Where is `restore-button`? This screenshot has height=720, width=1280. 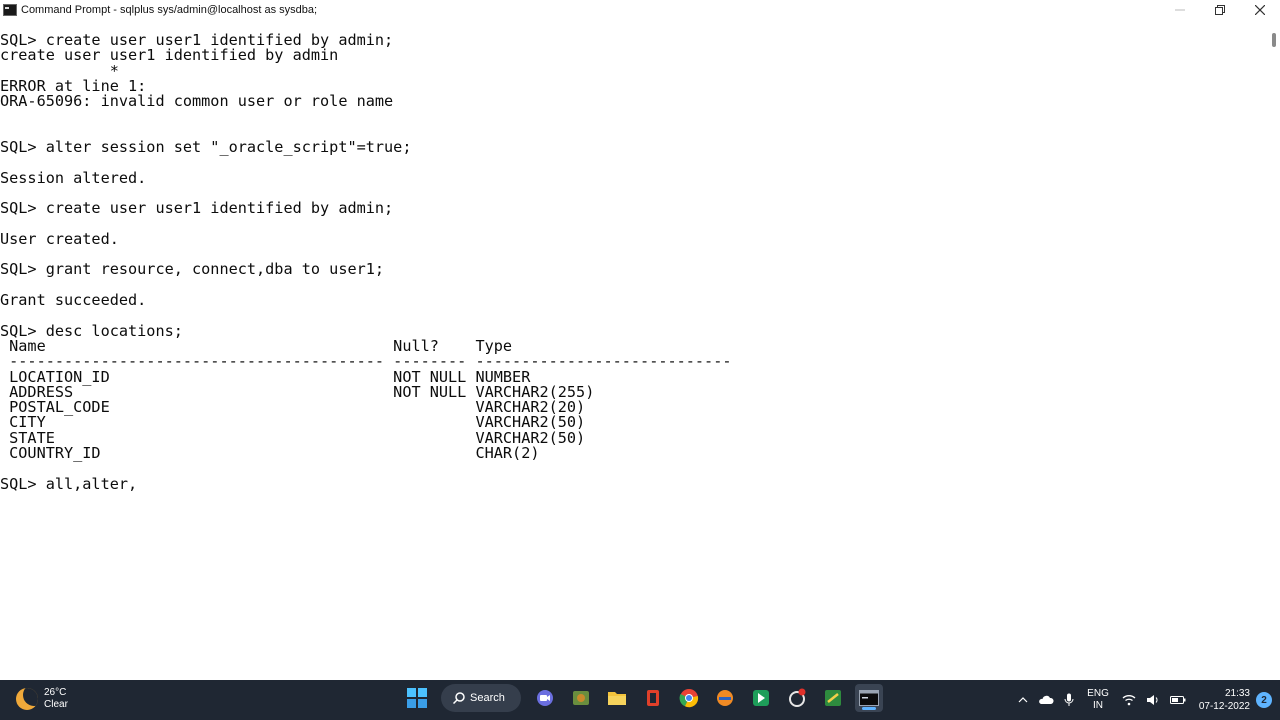 restore-button is located at coordinates (1220, 10).